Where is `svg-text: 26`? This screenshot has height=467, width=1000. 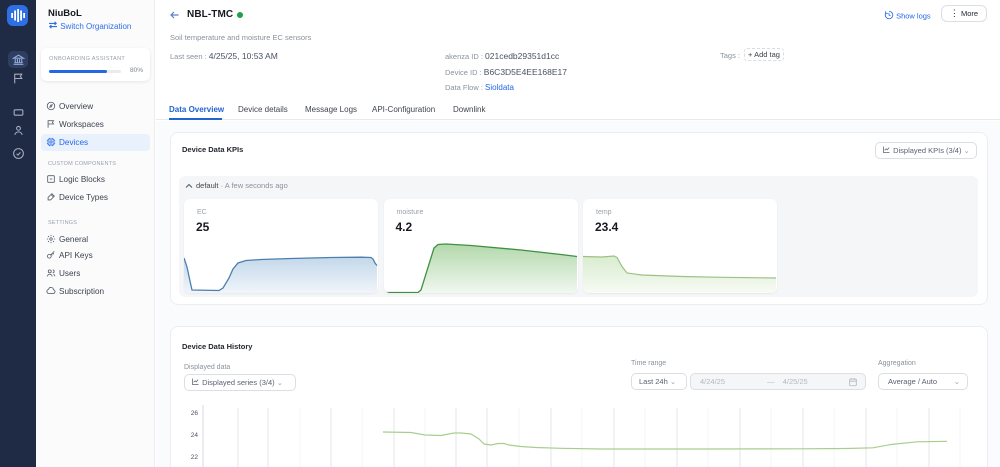
svg-text: 26 is located at coordinates (195, 413).